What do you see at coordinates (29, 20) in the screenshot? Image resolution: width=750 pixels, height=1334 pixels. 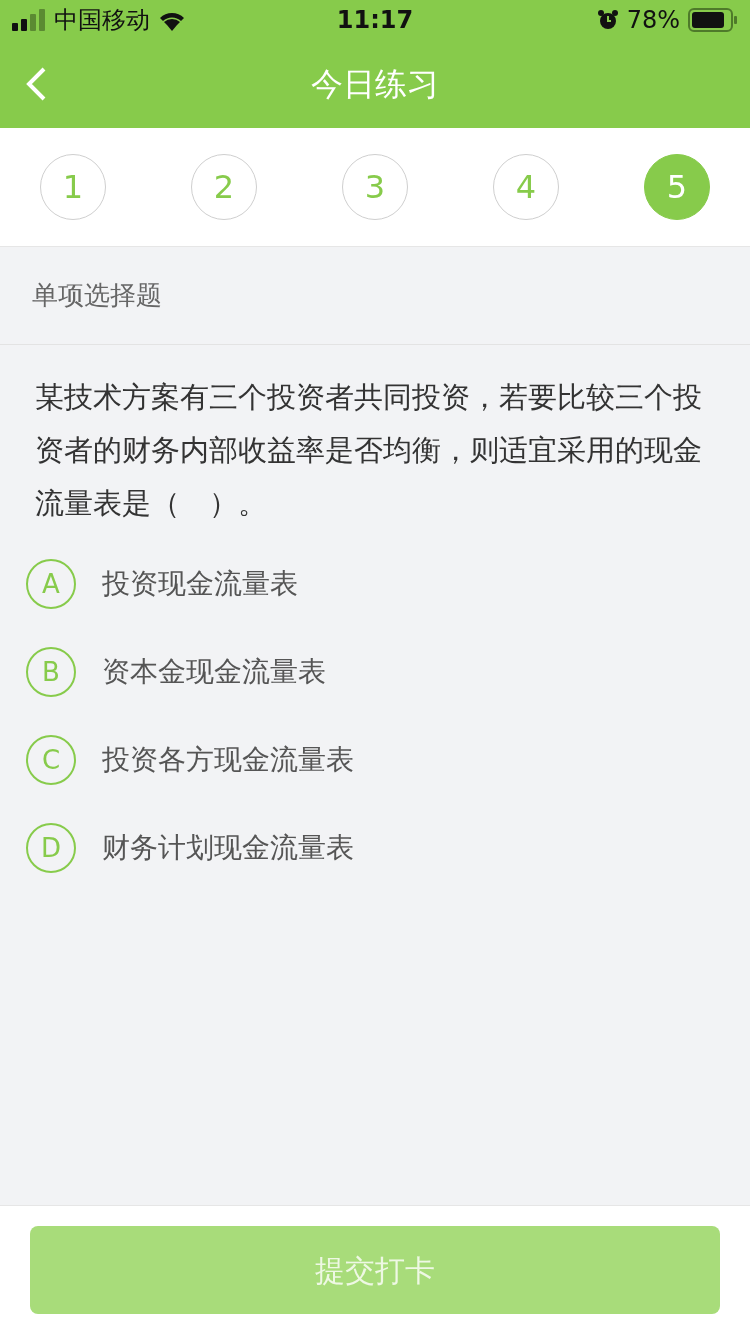 I see `signal-icon` at bounding box center [29, 20].